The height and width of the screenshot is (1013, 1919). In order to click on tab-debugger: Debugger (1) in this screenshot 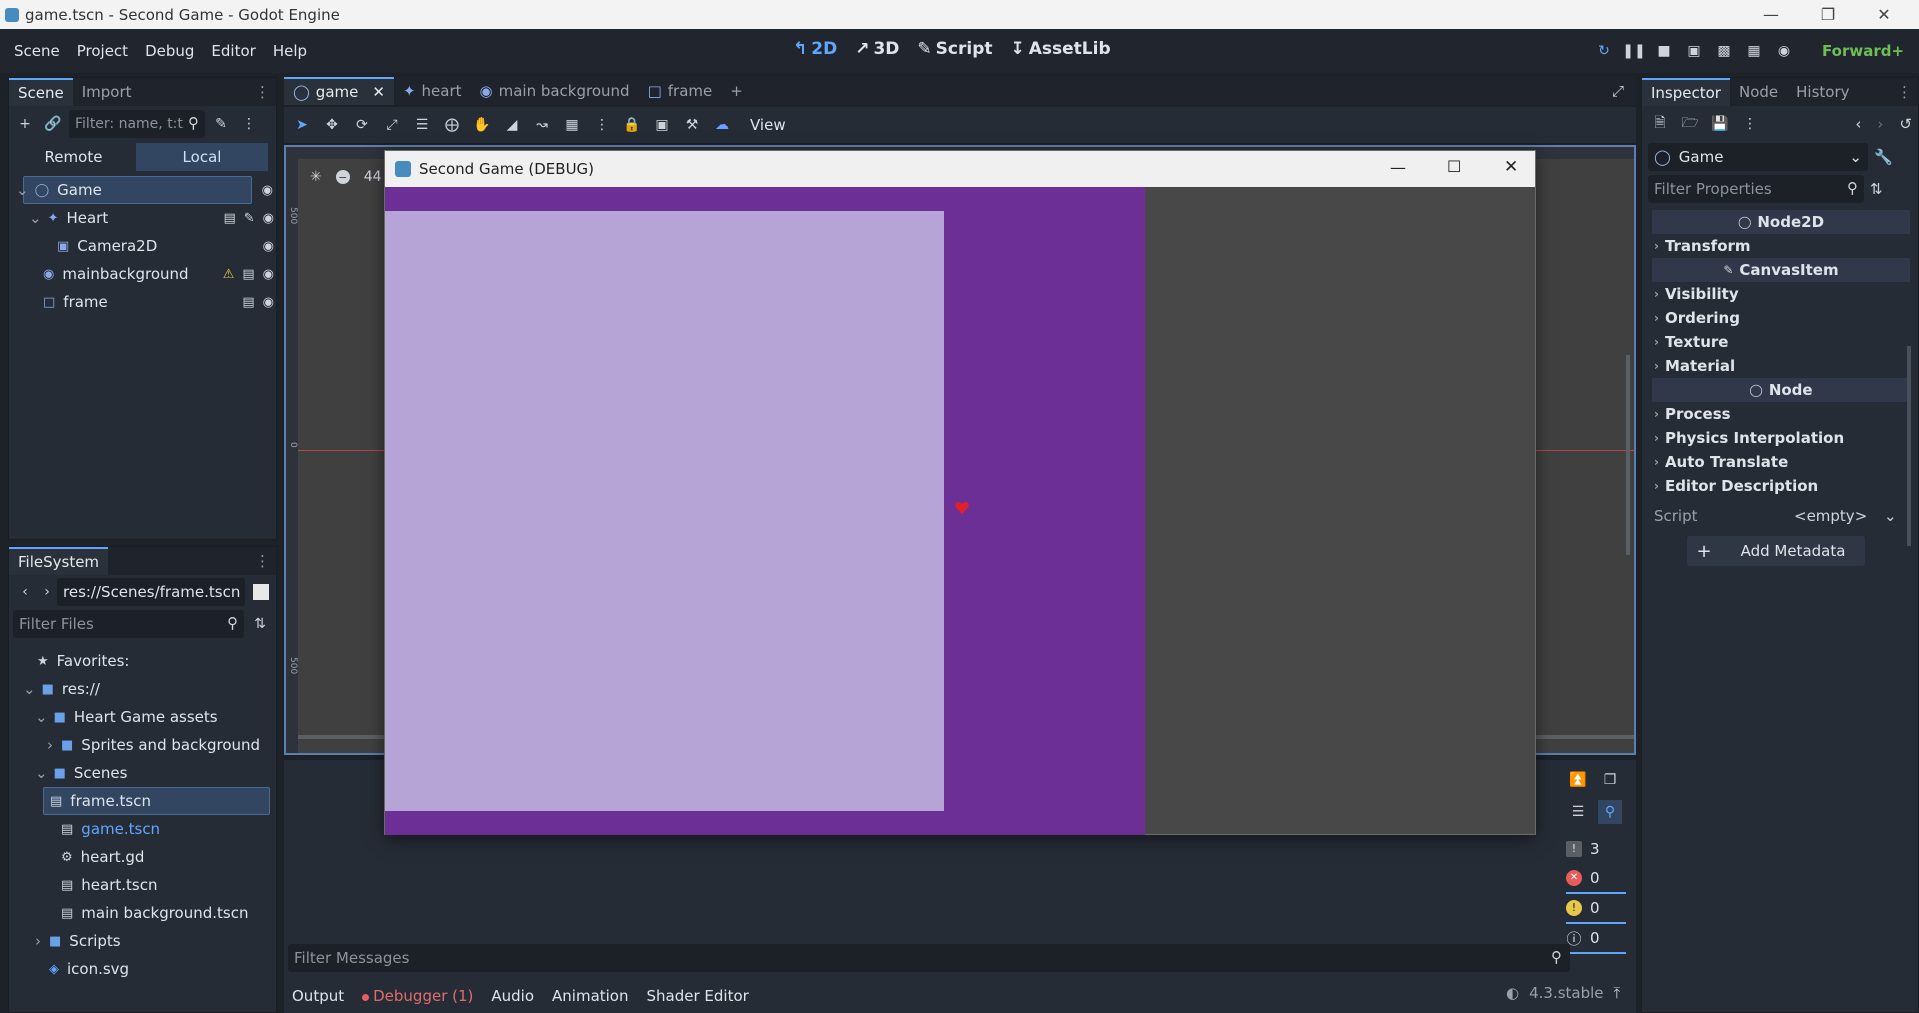, I will do `click(417, 996)`.